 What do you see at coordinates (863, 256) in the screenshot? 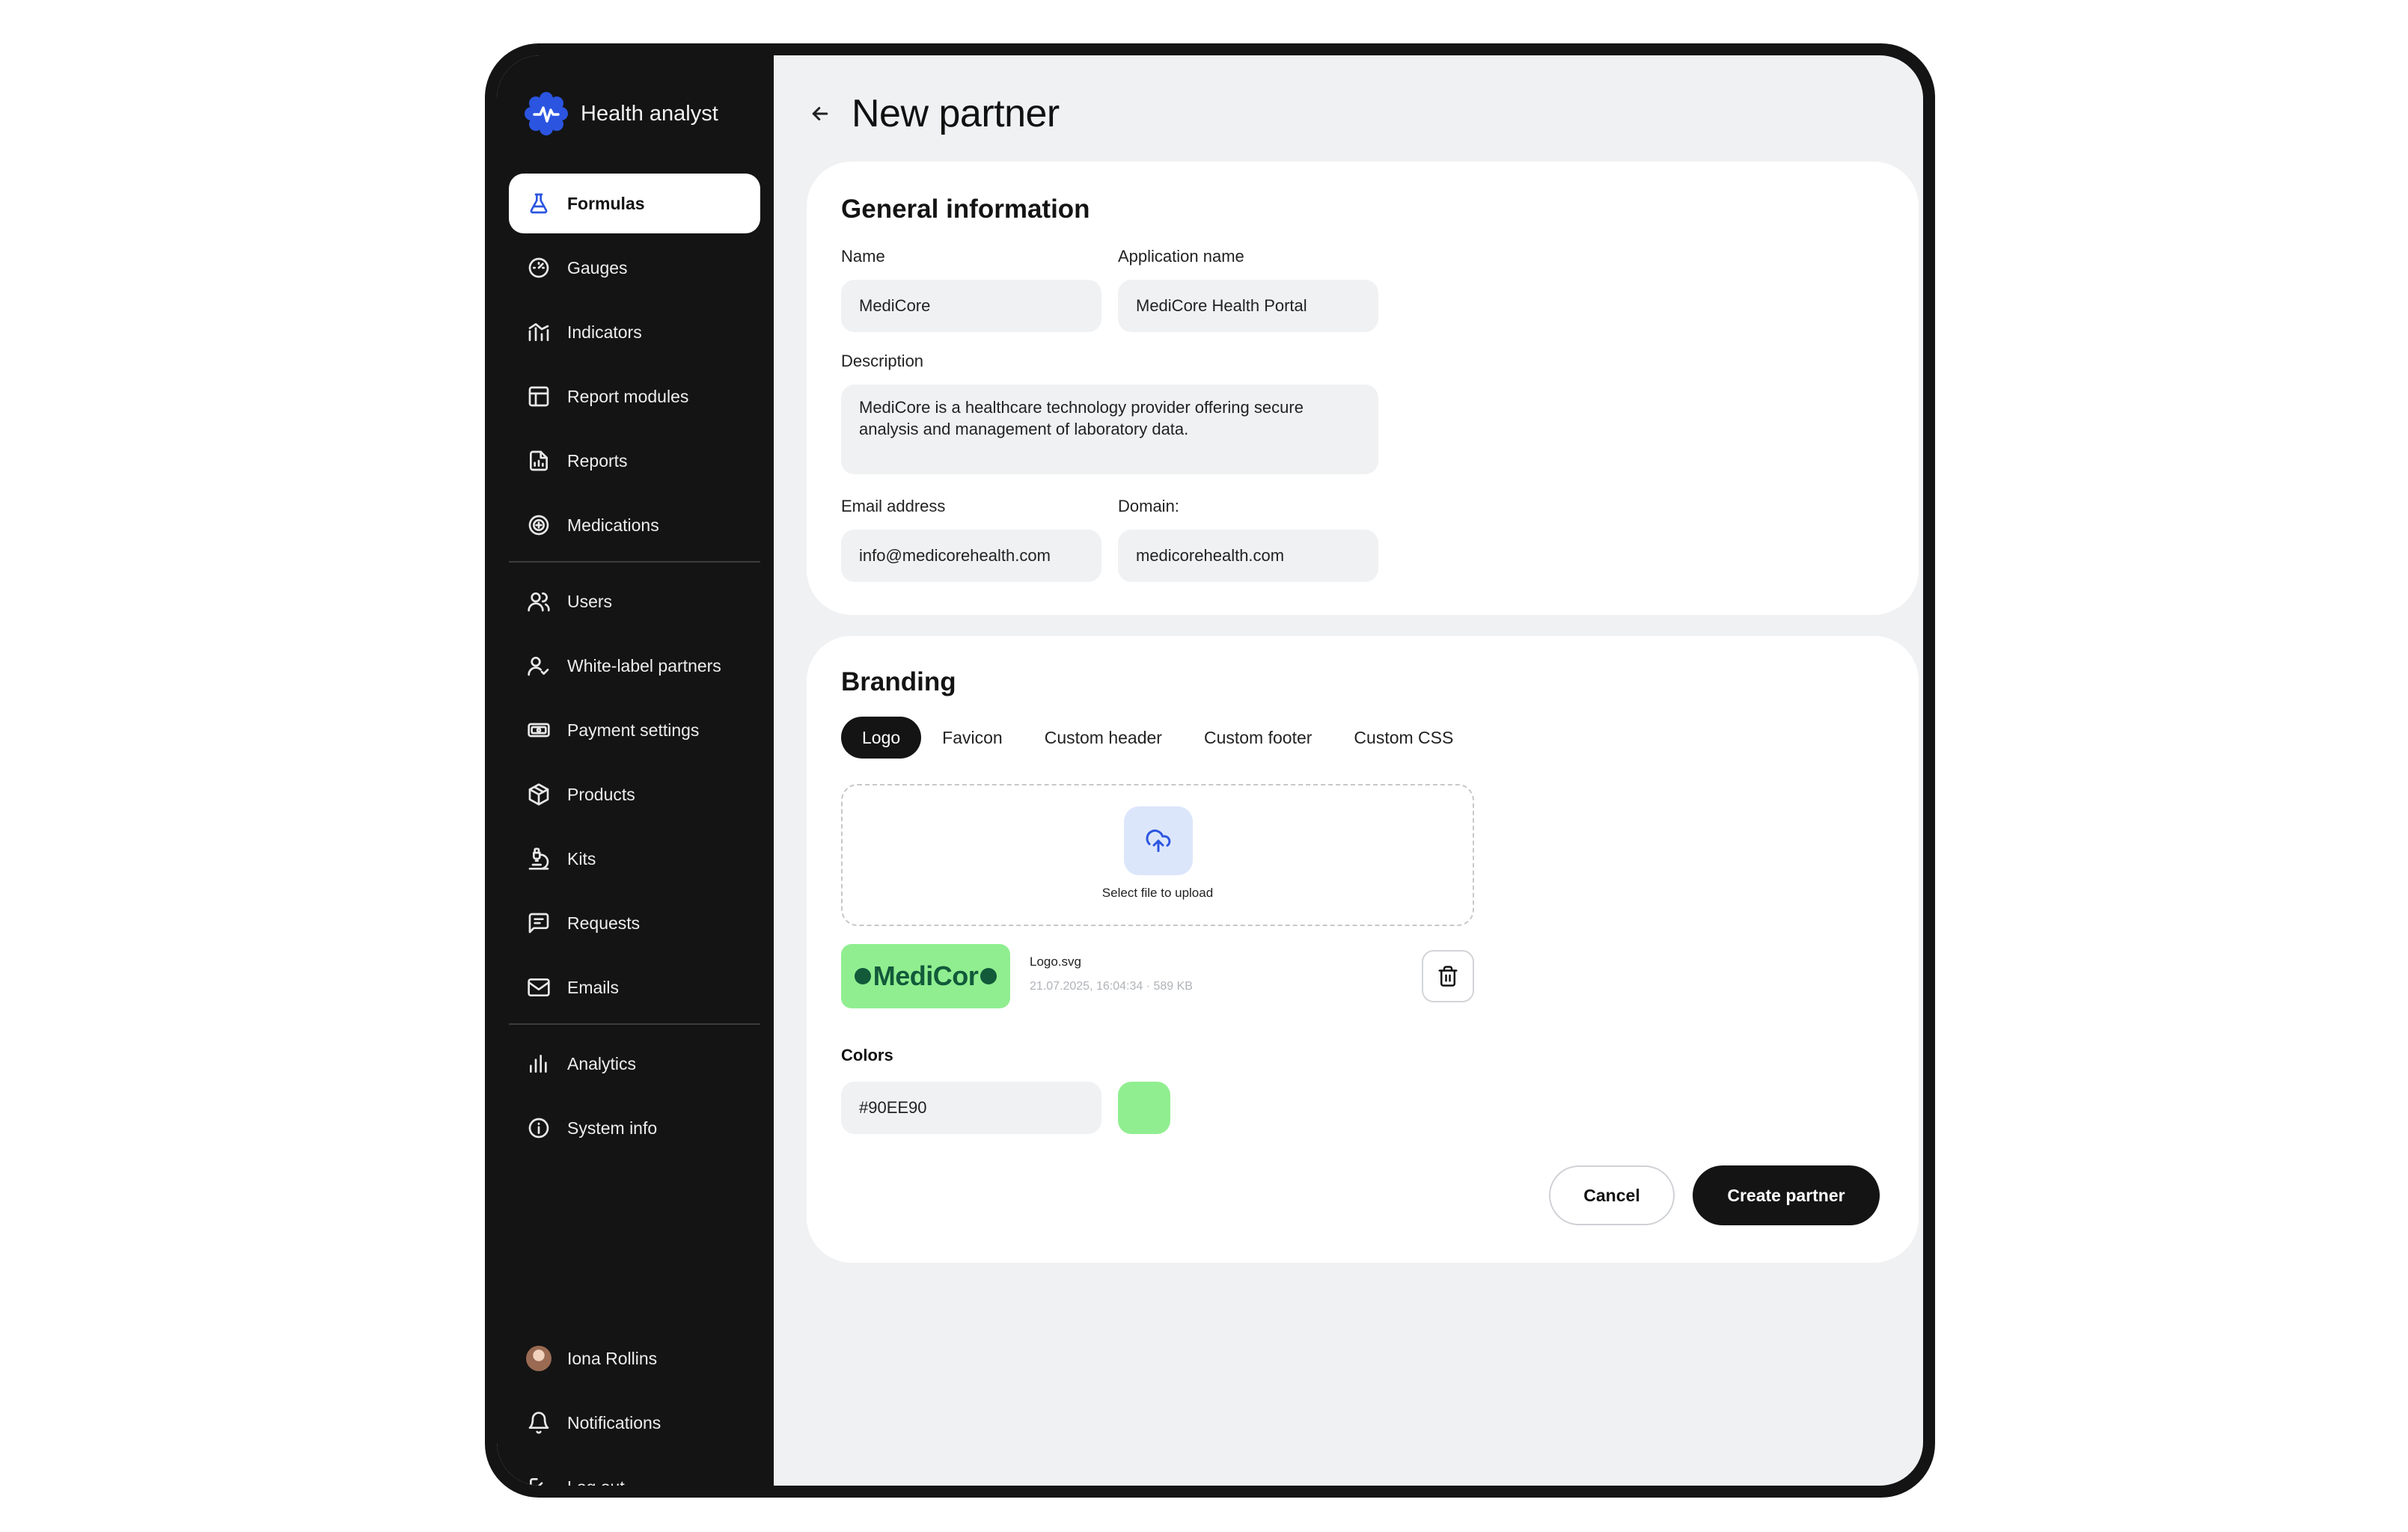
I see `name-label: Name` at bounding box center [863, 256].